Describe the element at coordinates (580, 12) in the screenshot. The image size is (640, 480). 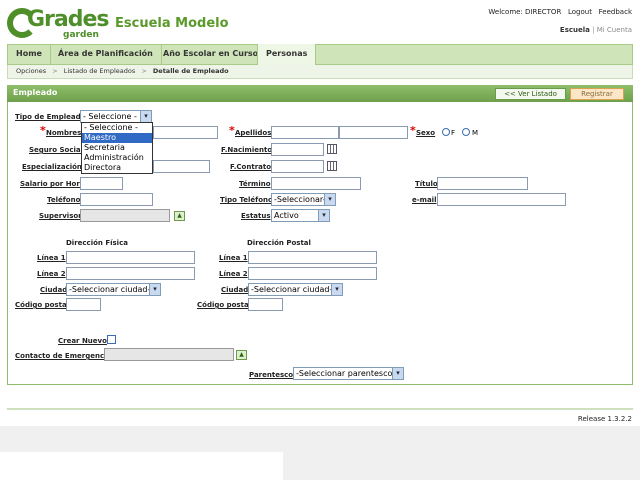
I see `logout-link: Logout` at that location.